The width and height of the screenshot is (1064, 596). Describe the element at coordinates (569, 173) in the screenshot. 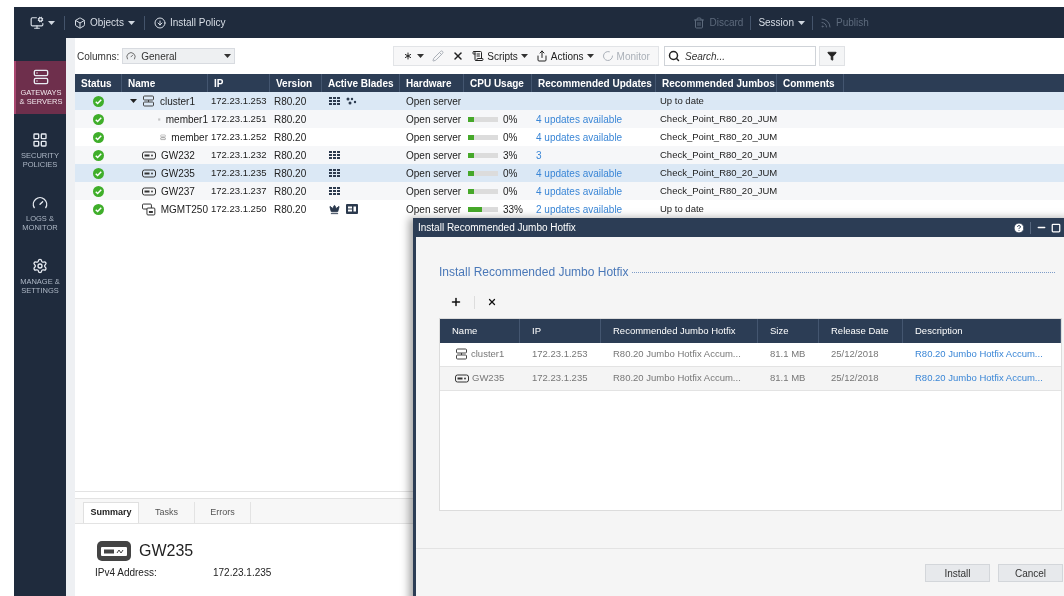

I see `table-row: GW235 172.23.1.235 R80.20 Open server 0% 4 updates available Check_Point_R80_20_JUM` at that location.